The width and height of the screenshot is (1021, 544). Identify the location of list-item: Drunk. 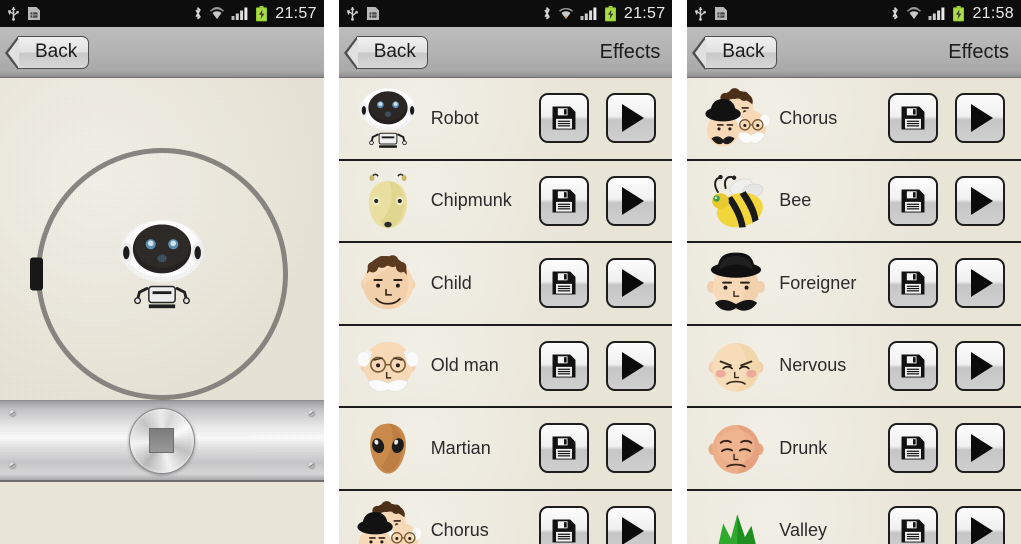
(854, 449).